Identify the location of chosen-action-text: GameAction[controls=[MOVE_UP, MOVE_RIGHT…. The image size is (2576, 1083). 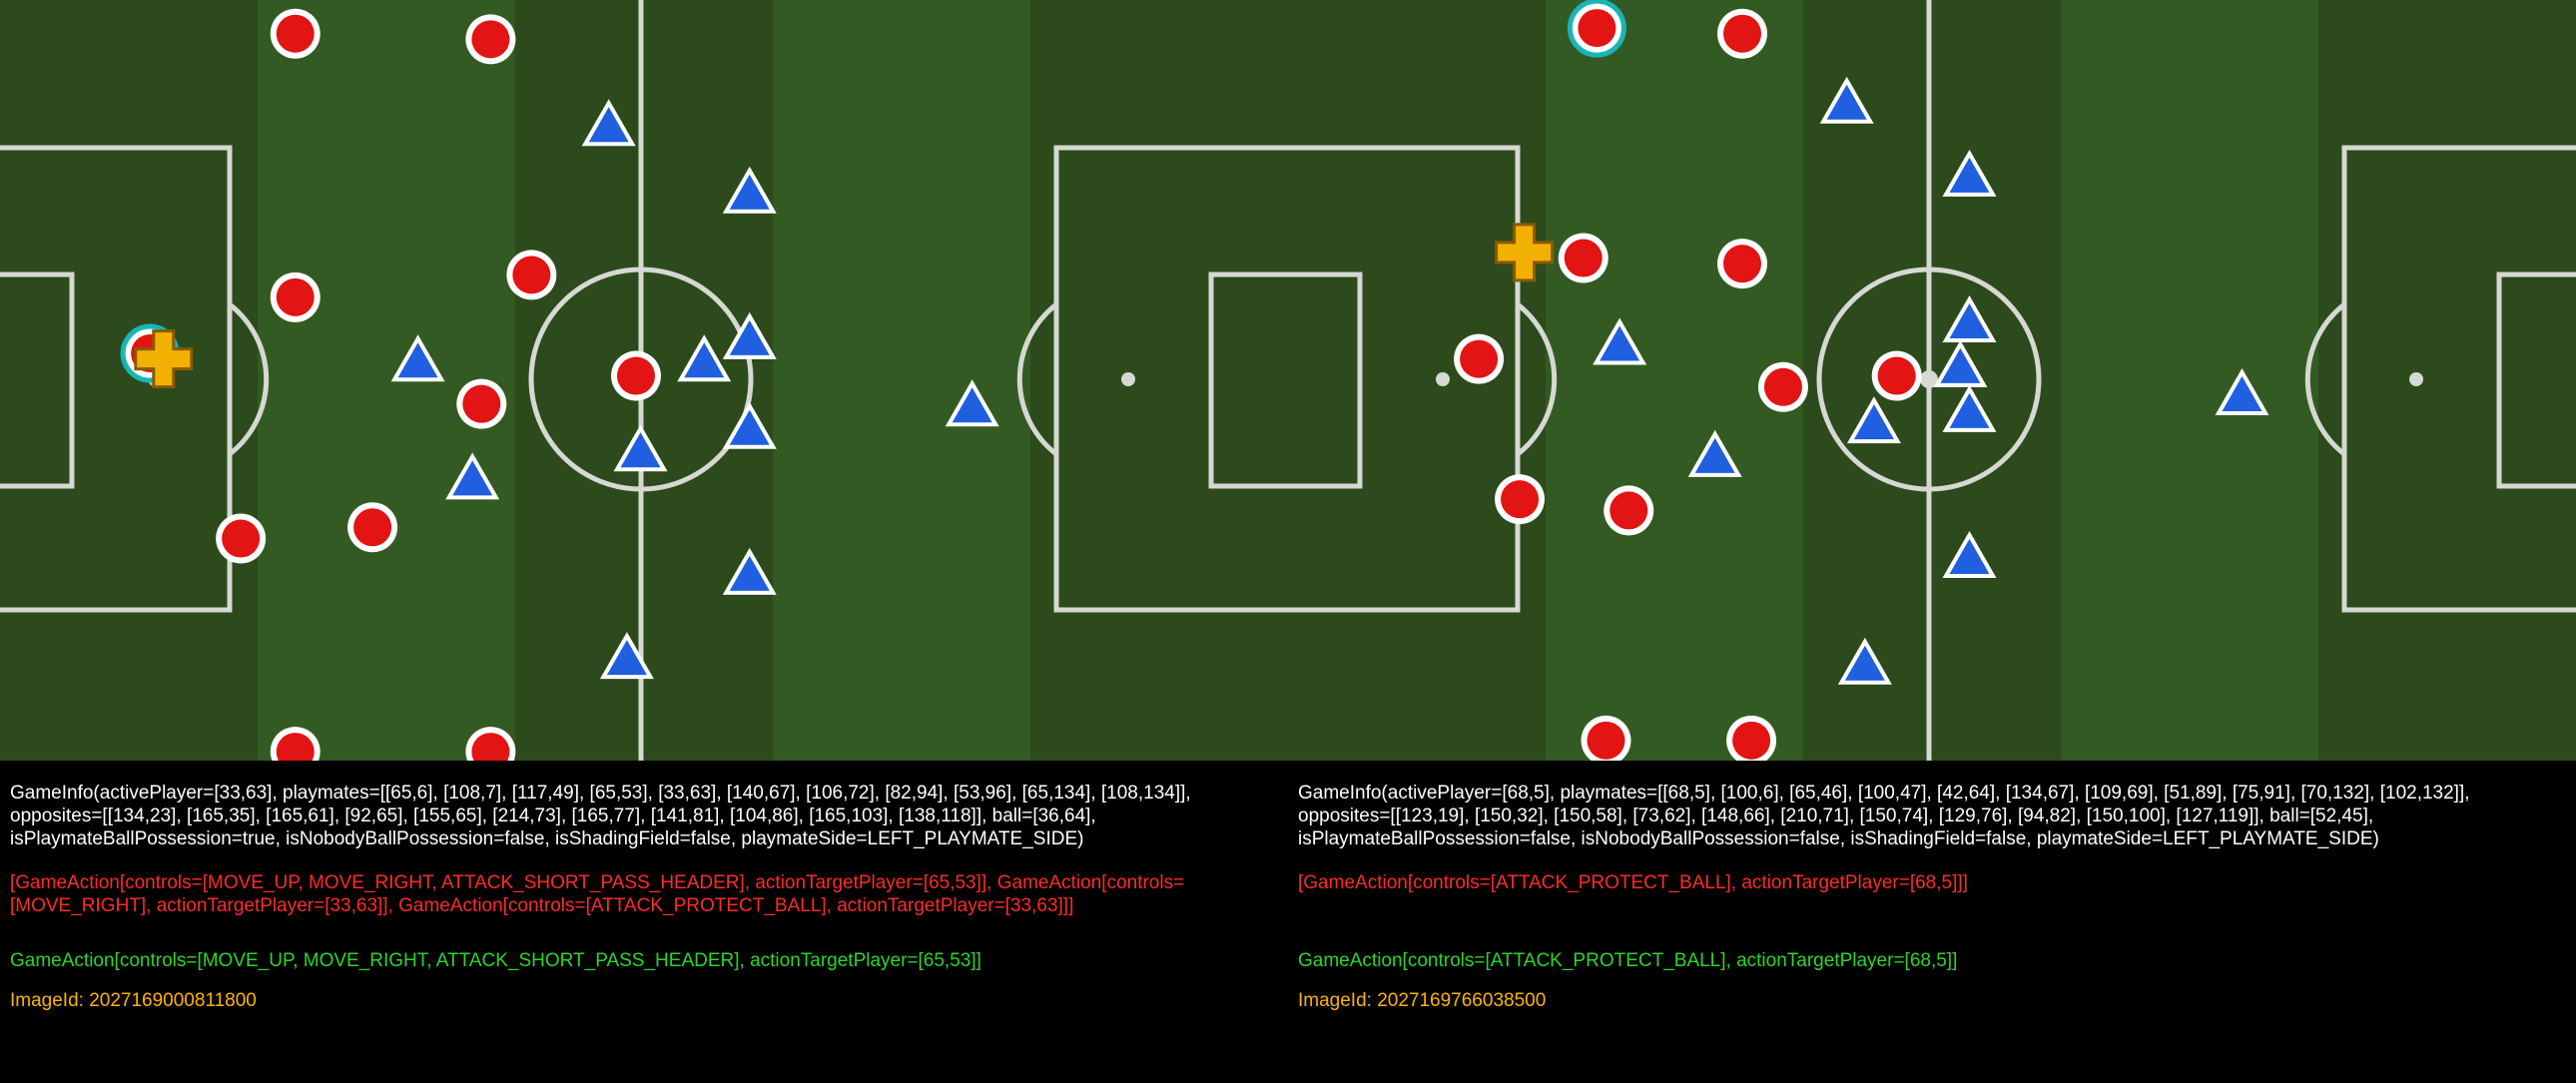
(496, 960).